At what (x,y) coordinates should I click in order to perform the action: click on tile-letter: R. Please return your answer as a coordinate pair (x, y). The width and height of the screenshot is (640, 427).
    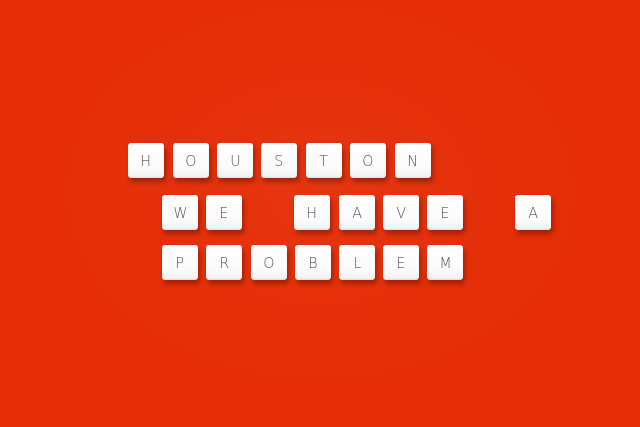
    Looking at the image, I should click on (224, 262).